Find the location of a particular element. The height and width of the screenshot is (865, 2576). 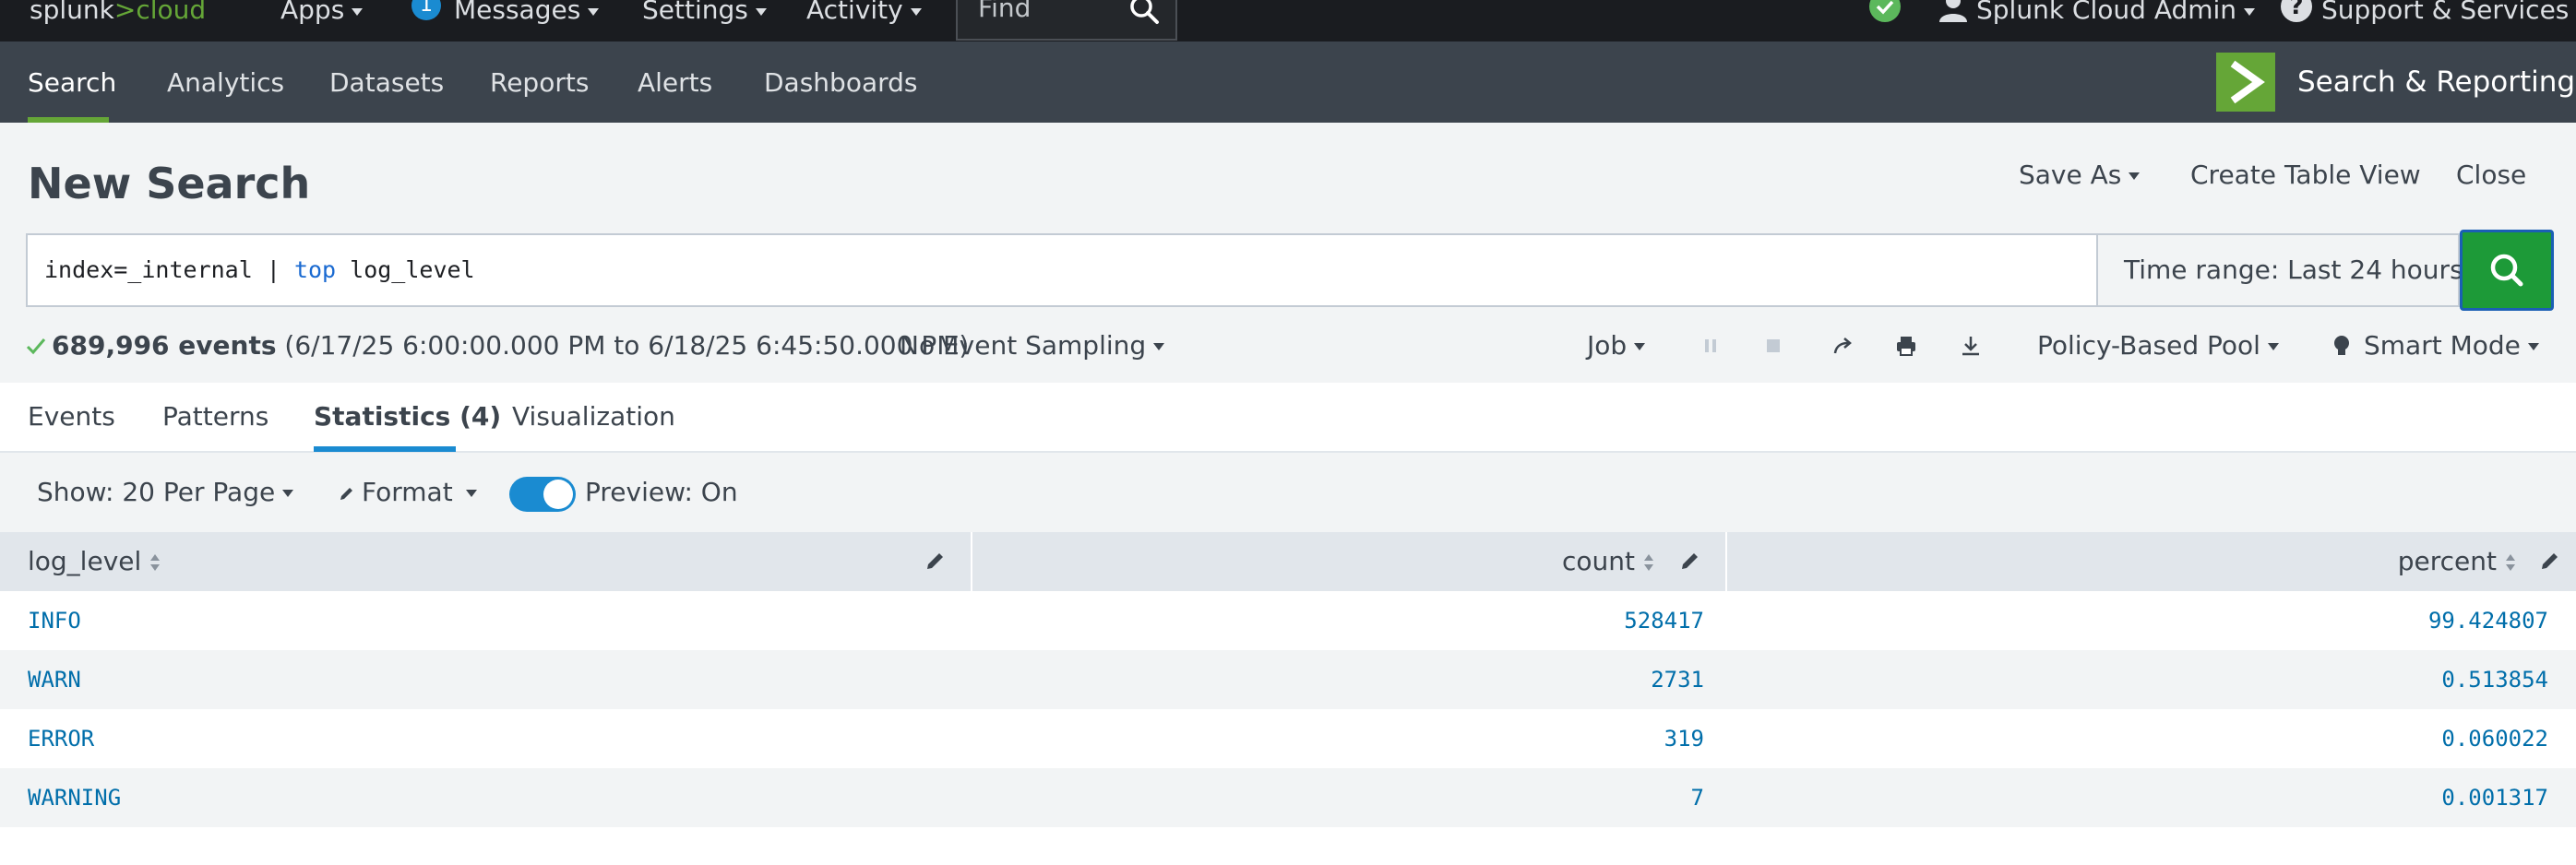

cell-count: 528417 is located at coordinates (1664, 620).